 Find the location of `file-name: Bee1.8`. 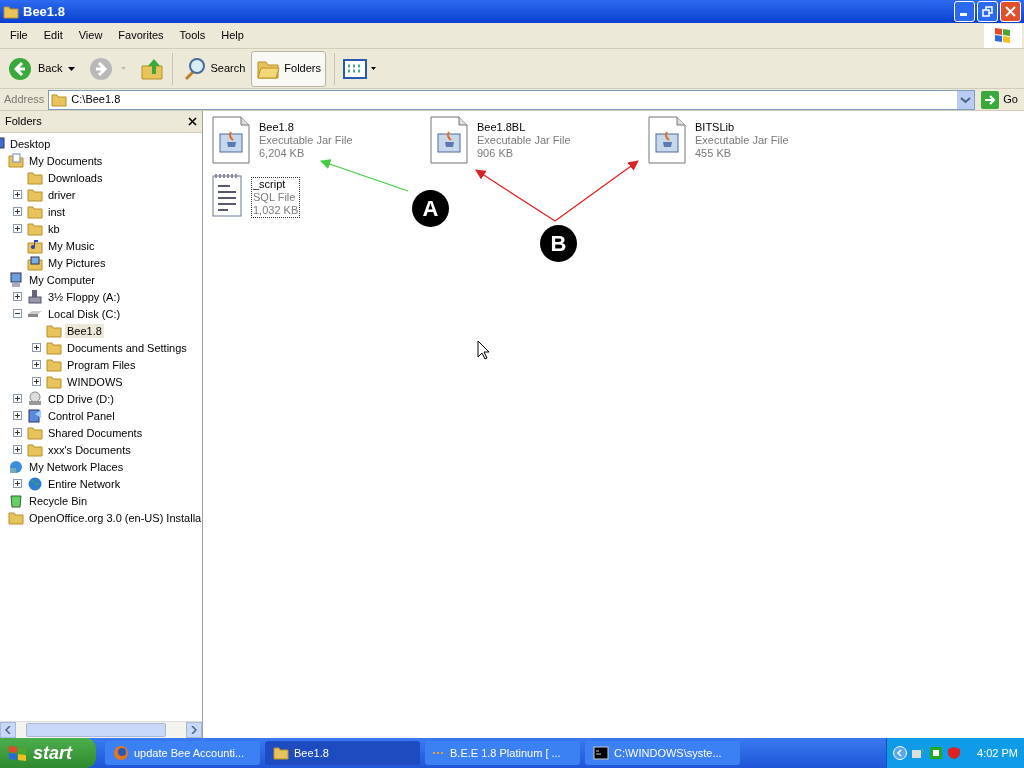

file-name: Bee1.8 is located at coordinates (277, 127).